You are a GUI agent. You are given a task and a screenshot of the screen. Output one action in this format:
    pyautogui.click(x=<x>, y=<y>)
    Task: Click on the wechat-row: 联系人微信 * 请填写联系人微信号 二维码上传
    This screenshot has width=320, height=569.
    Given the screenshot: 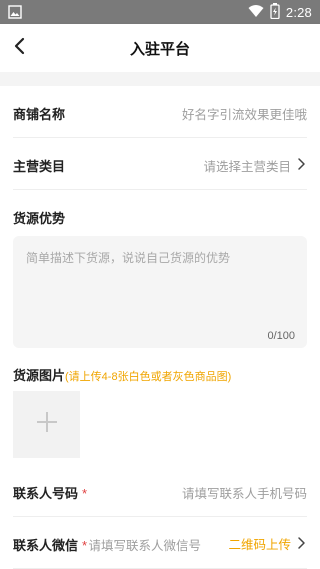 What is the action you would take?
    pyautogui.click(x=160, y=543)
    